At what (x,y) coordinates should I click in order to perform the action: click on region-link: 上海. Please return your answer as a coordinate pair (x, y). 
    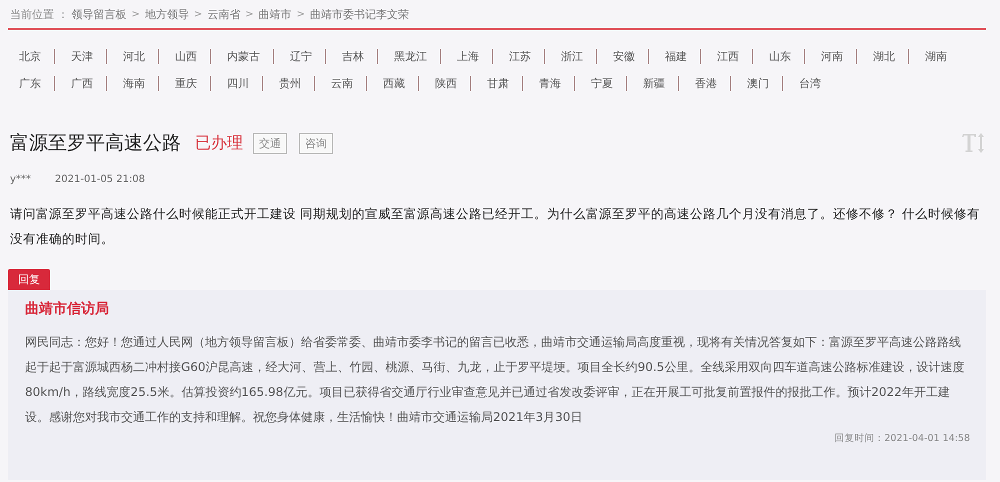
    Looking at the image, I should click on (459, 56).